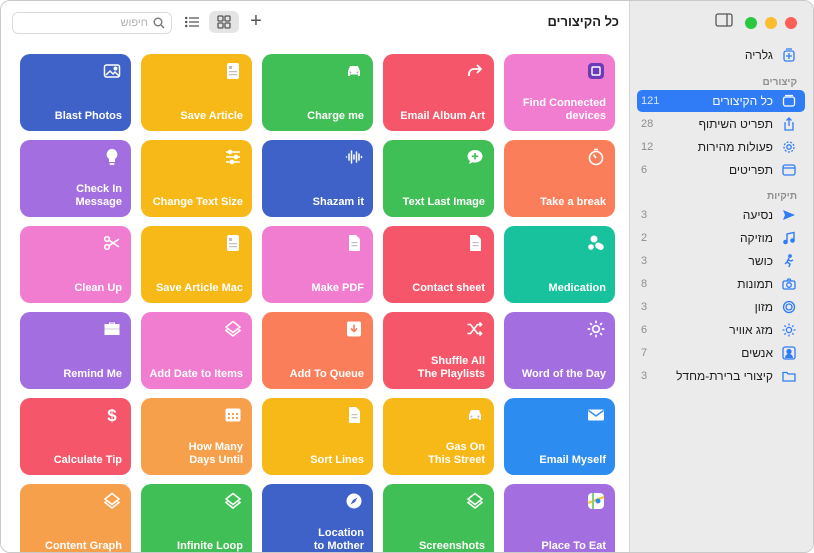 The width and height of the screenshot is (814, 553). Describe the element at coordinates (75, 92) in the screenshot. I see `shortcut-tile: Blast Photos` at that location.